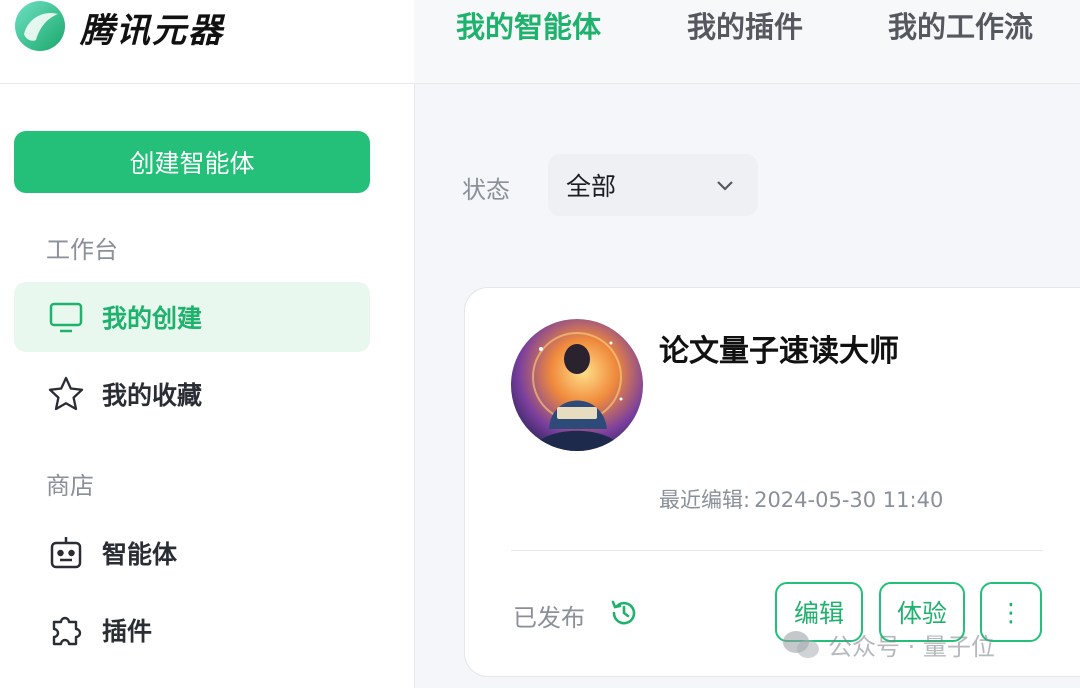 Image resolution: width=1080 pixels, height=688 pixels. What do you see at coordinates (152, 31) in the screenshot?
I see `app-name: 腾讯元器` at bounding box center [152, 31].